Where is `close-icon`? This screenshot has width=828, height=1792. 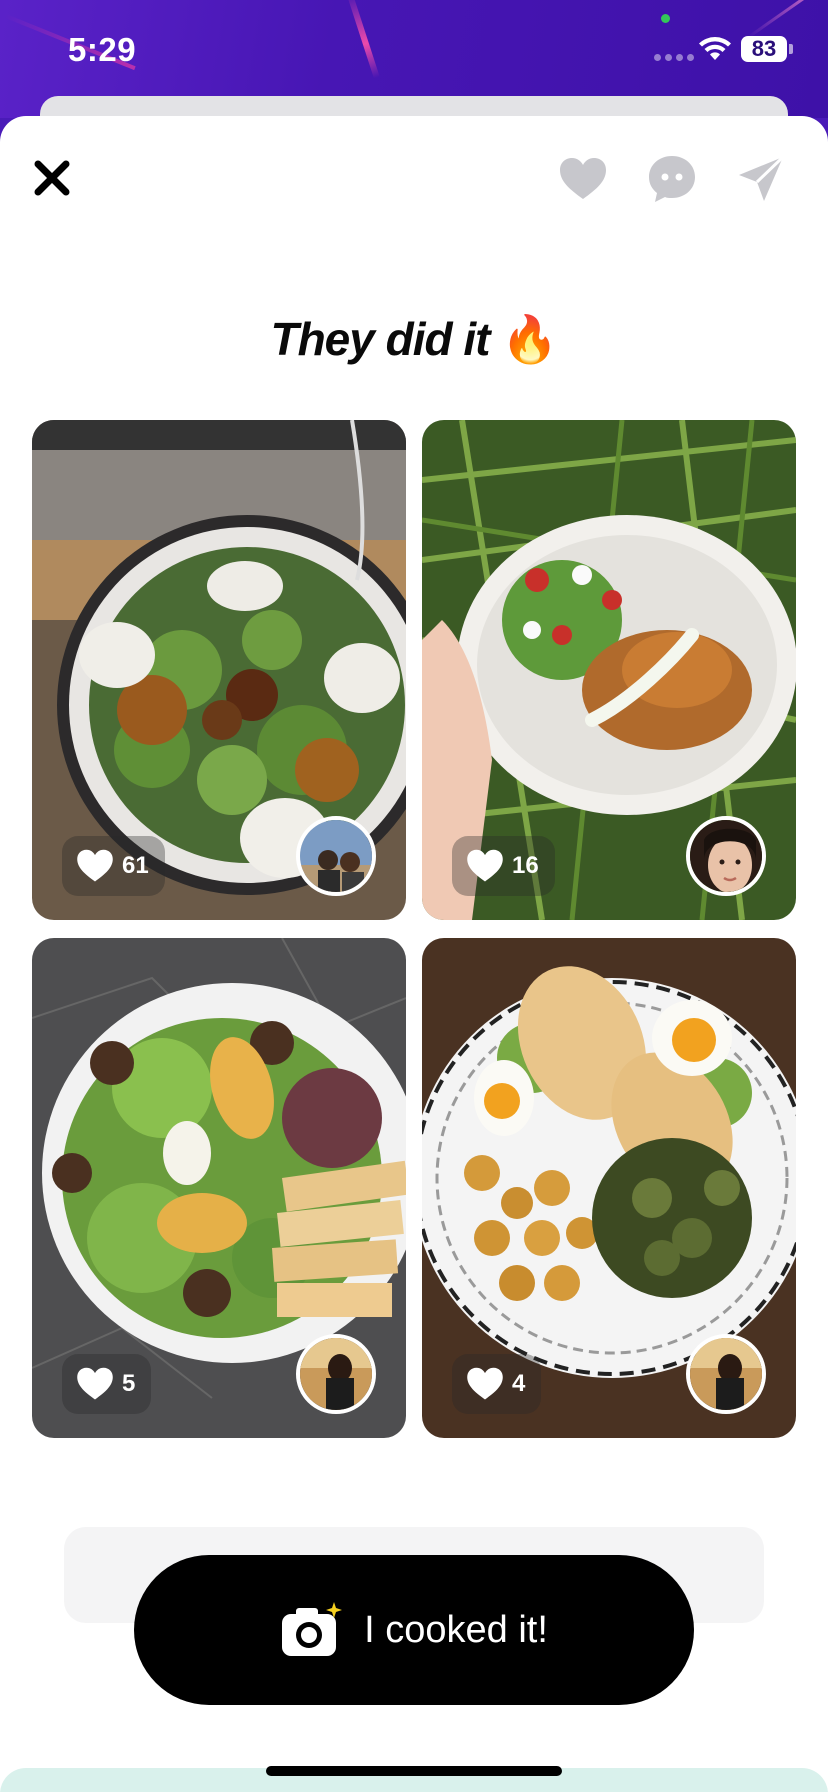 close-icon is located at coordinates (52, 178).